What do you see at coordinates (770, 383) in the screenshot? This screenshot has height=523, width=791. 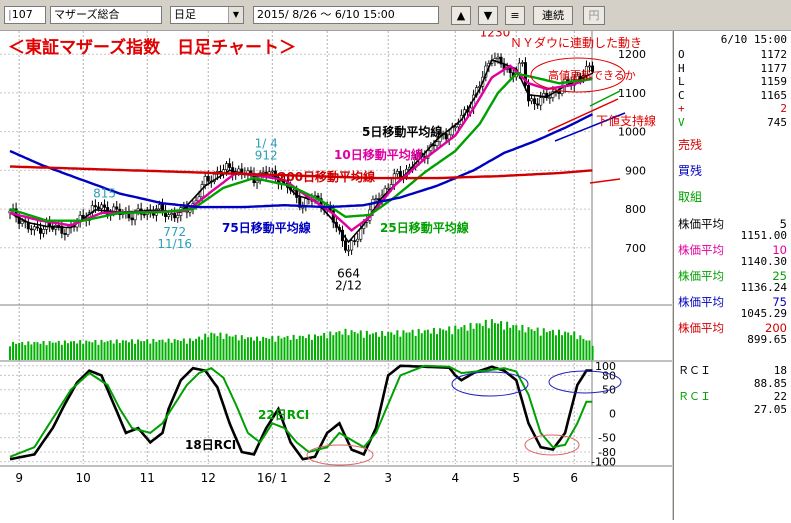 I see `info-rci-value: 88.85` at bounding box center [770, 383].